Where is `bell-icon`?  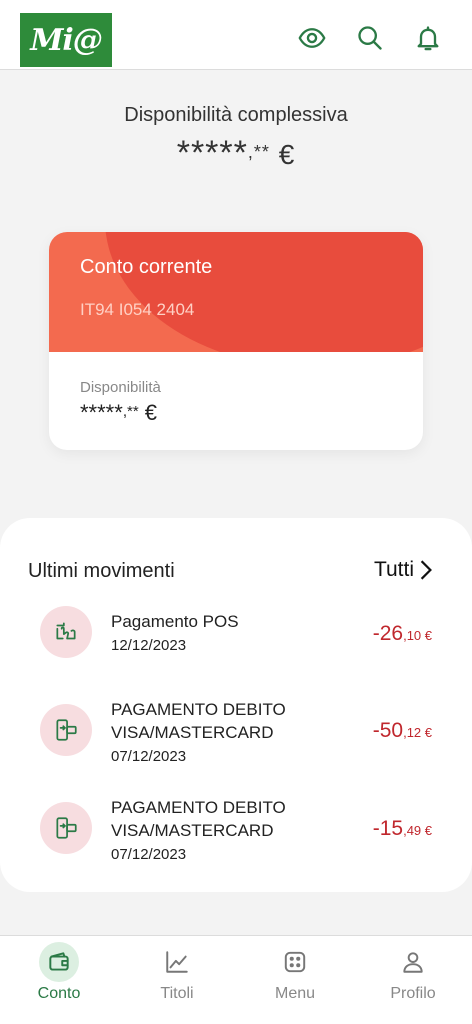 bell-icon is located at coordinates (428, 38).